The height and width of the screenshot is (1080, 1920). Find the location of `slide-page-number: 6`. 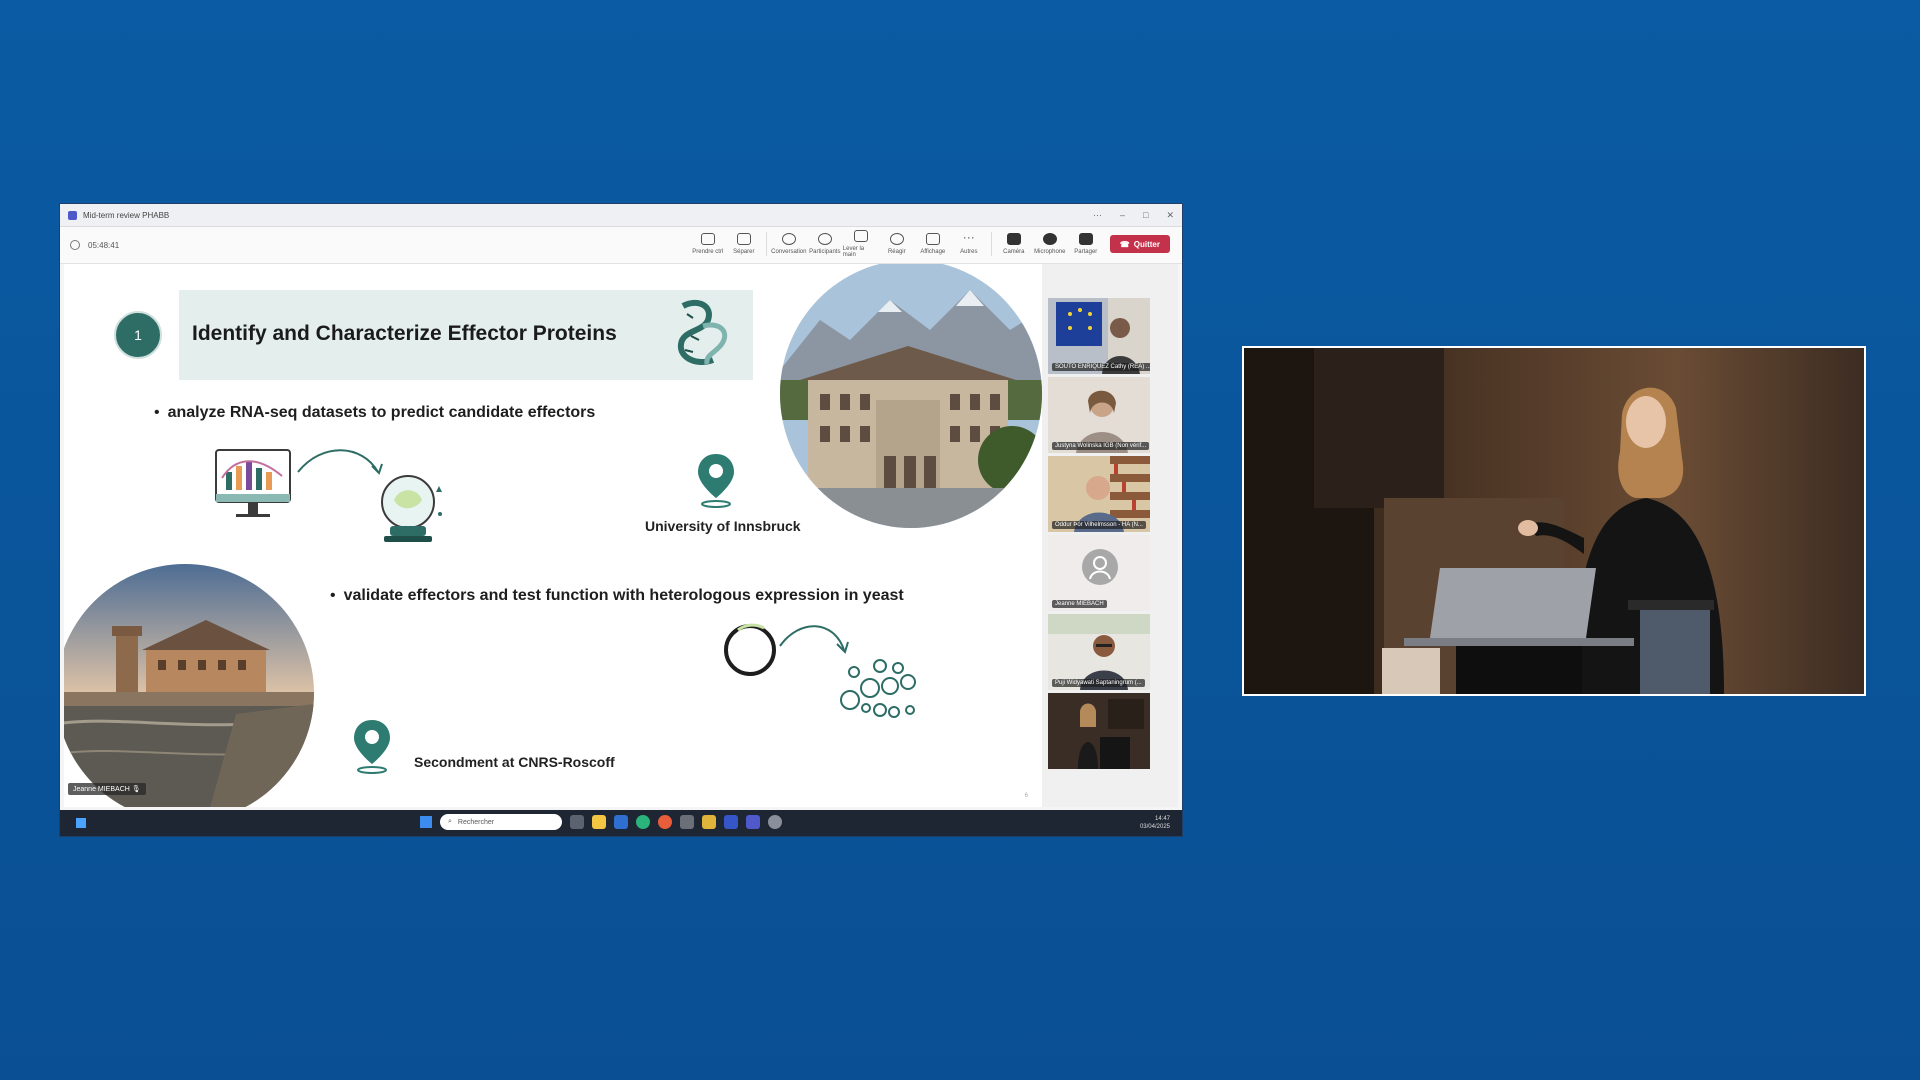

slide-page-number: 6 is located at coordinates (1026, 796).